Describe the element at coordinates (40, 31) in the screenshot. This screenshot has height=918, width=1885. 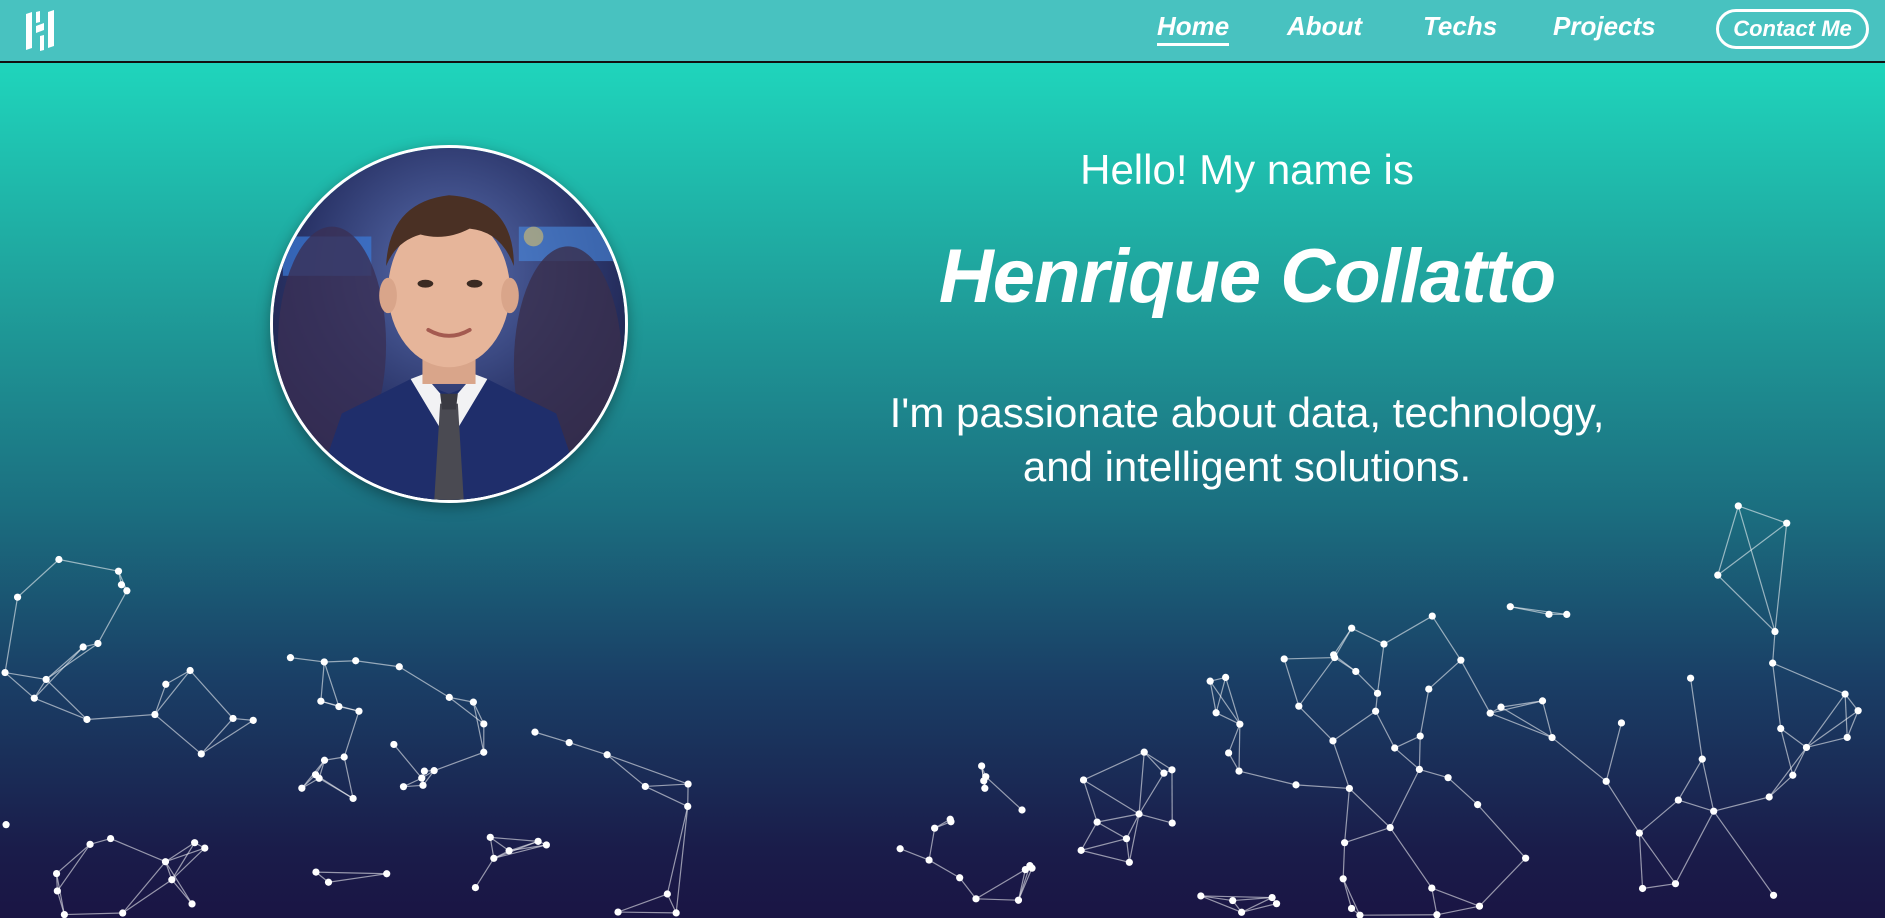
I see `logo-icon` at that location.